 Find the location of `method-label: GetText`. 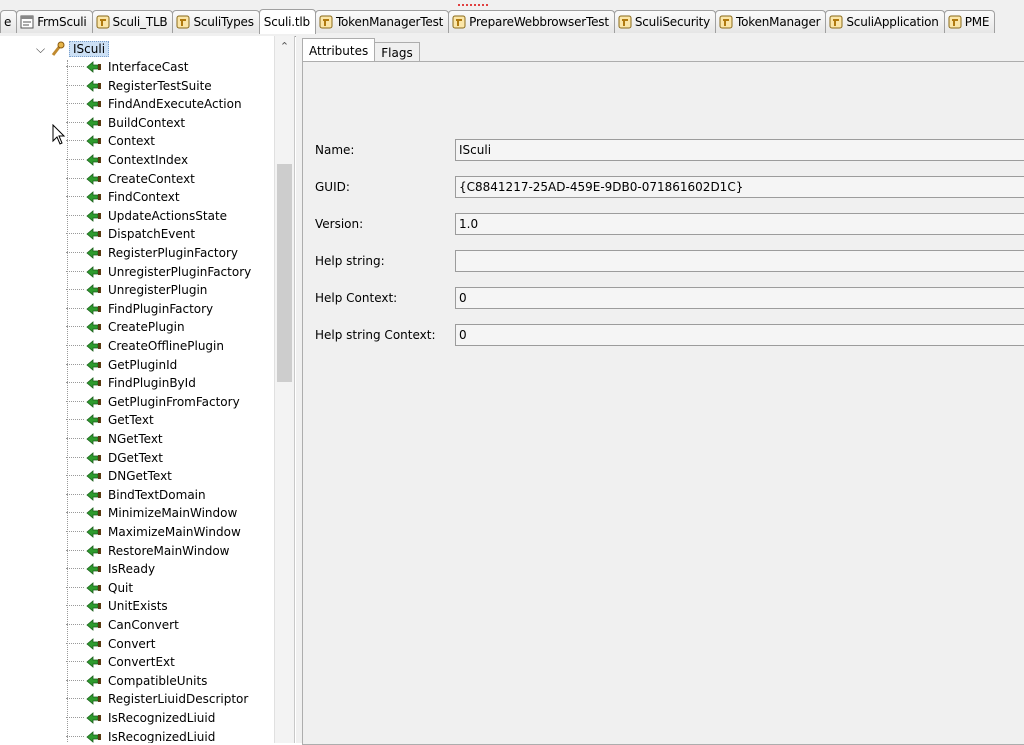

method-label: GetText is located at coordinates (131, 420).